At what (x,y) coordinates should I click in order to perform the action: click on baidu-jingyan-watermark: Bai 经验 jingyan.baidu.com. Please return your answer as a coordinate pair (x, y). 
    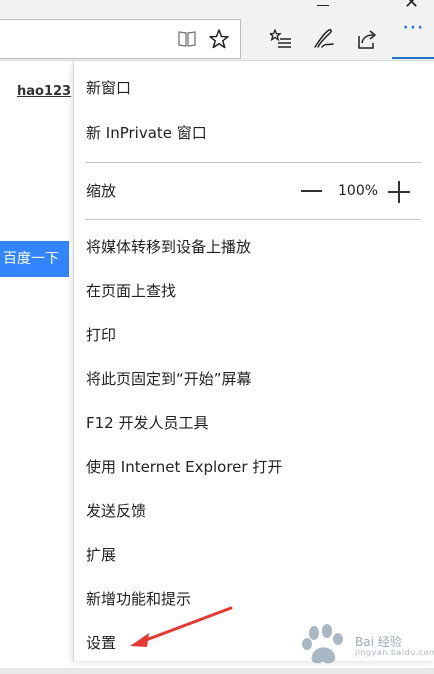
    Looking at the image, I should click on (367, 645).